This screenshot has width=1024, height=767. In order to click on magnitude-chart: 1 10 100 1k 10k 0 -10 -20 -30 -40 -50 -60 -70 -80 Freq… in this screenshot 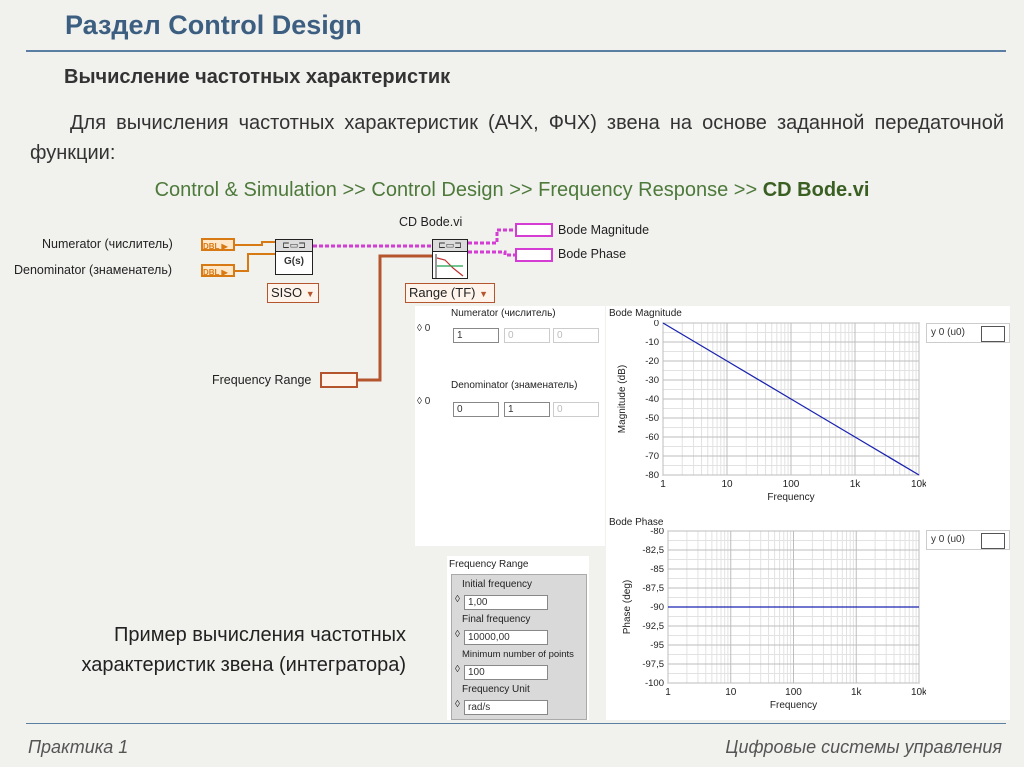, I will do `click(771, 411)`.